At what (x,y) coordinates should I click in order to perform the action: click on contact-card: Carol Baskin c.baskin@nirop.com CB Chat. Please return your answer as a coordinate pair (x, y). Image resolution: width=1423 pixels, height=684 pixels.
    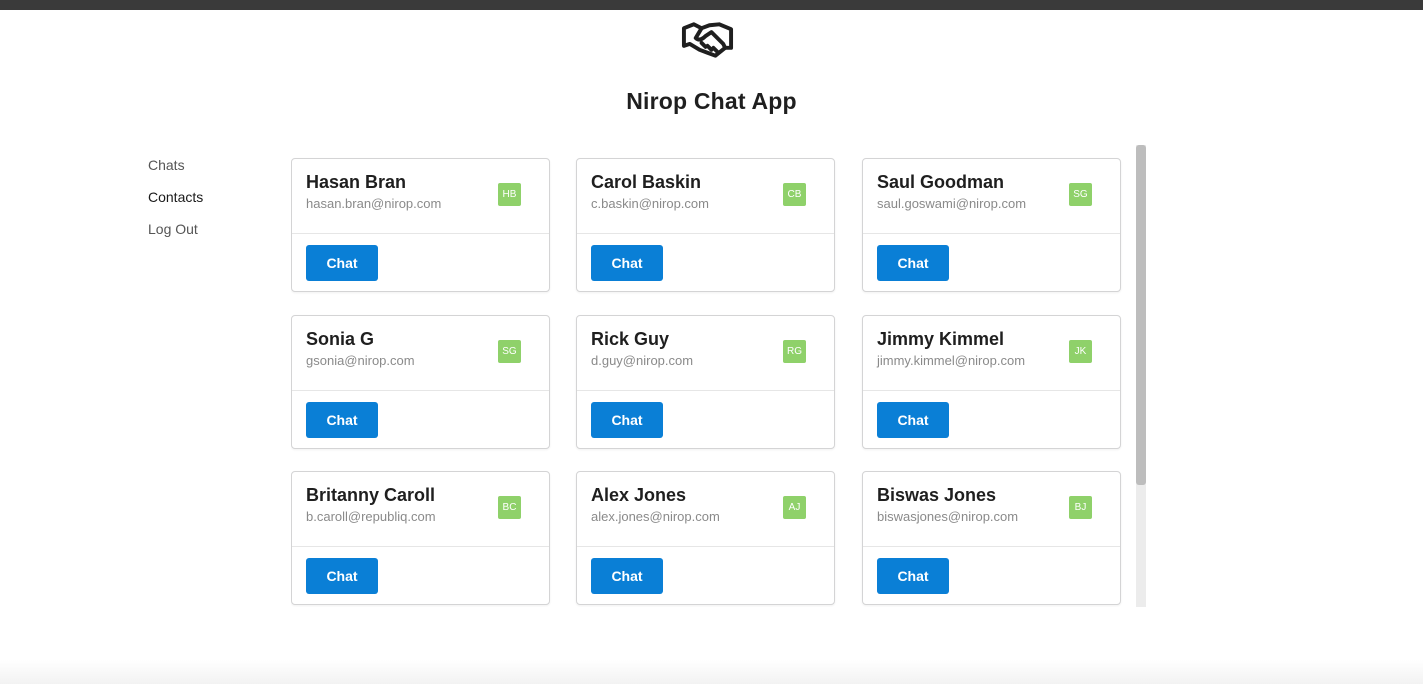
    Looking at the image, I should click on (705, 225).